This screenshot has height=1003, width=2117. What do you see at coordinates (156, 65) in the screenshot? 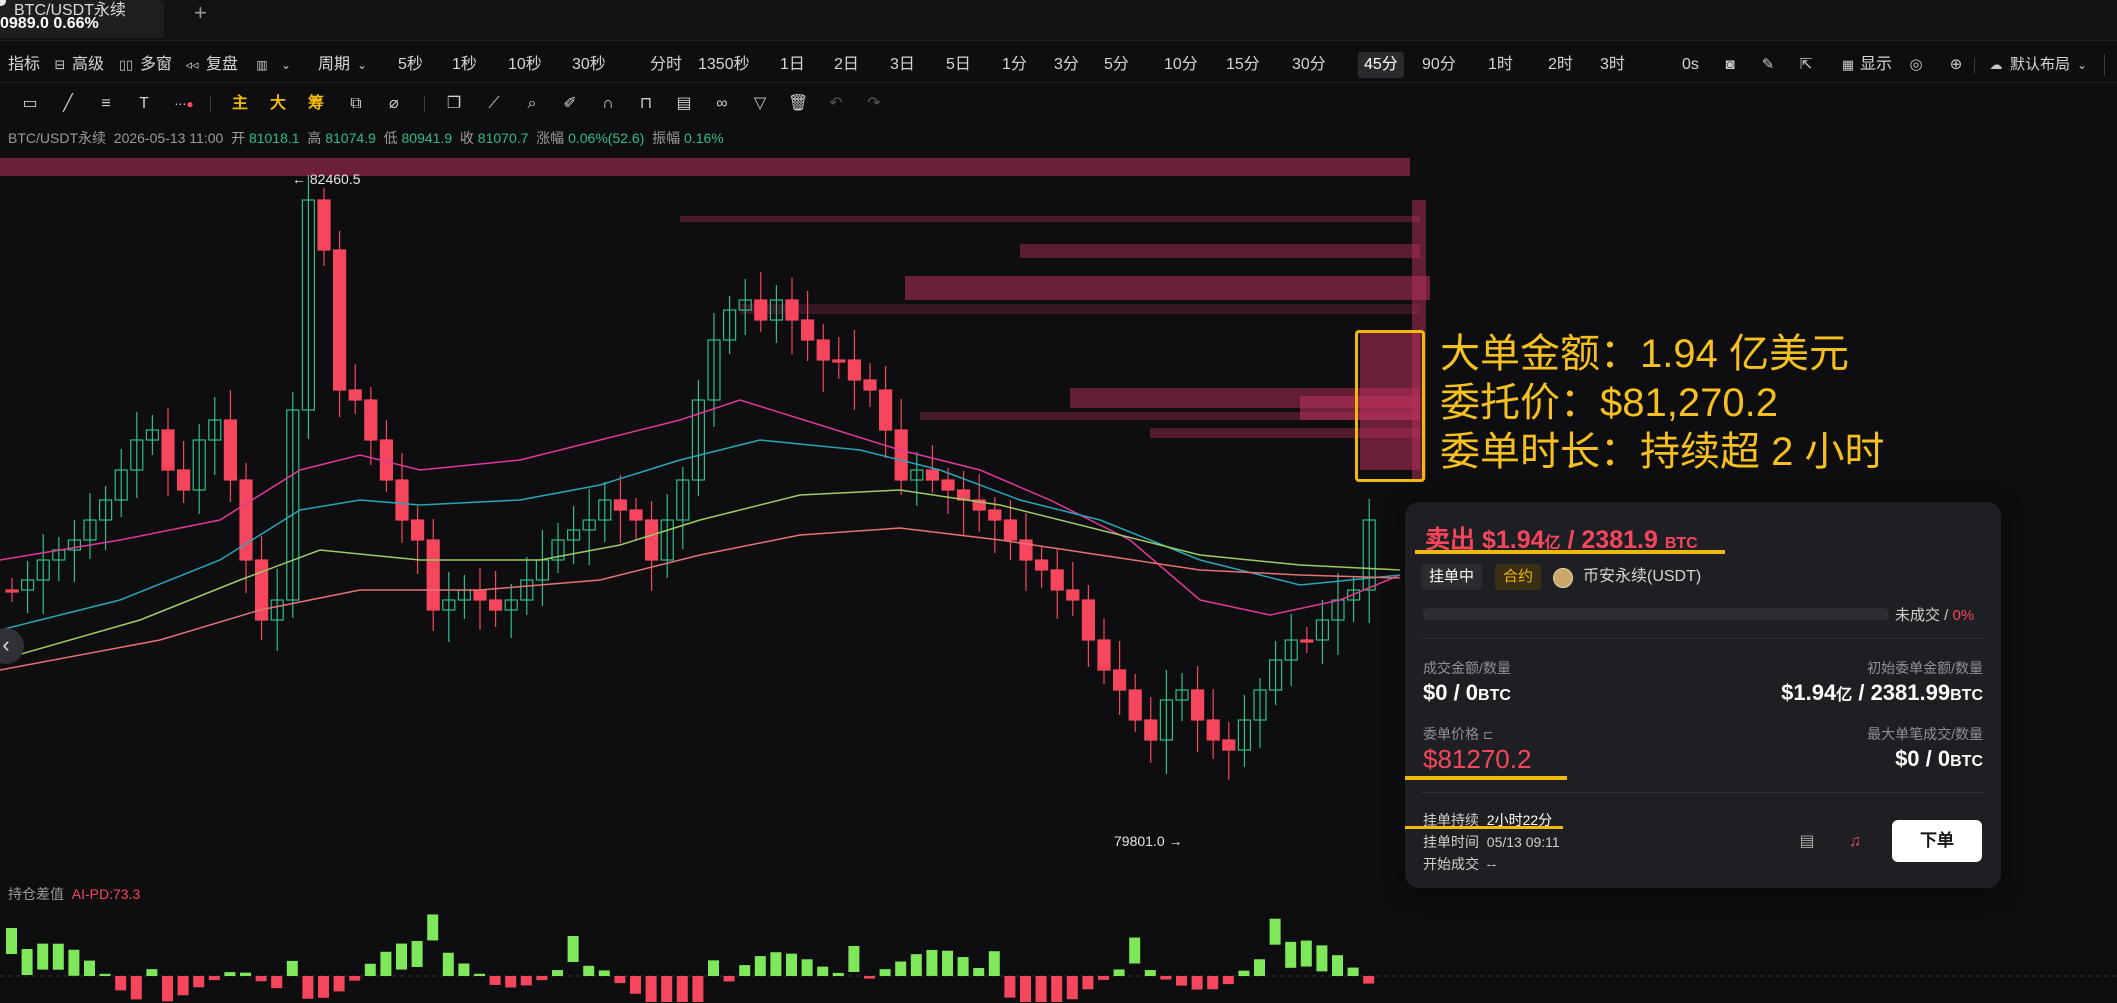
I see `multi-window-button: 多窗` at bounding box center [156, 65].